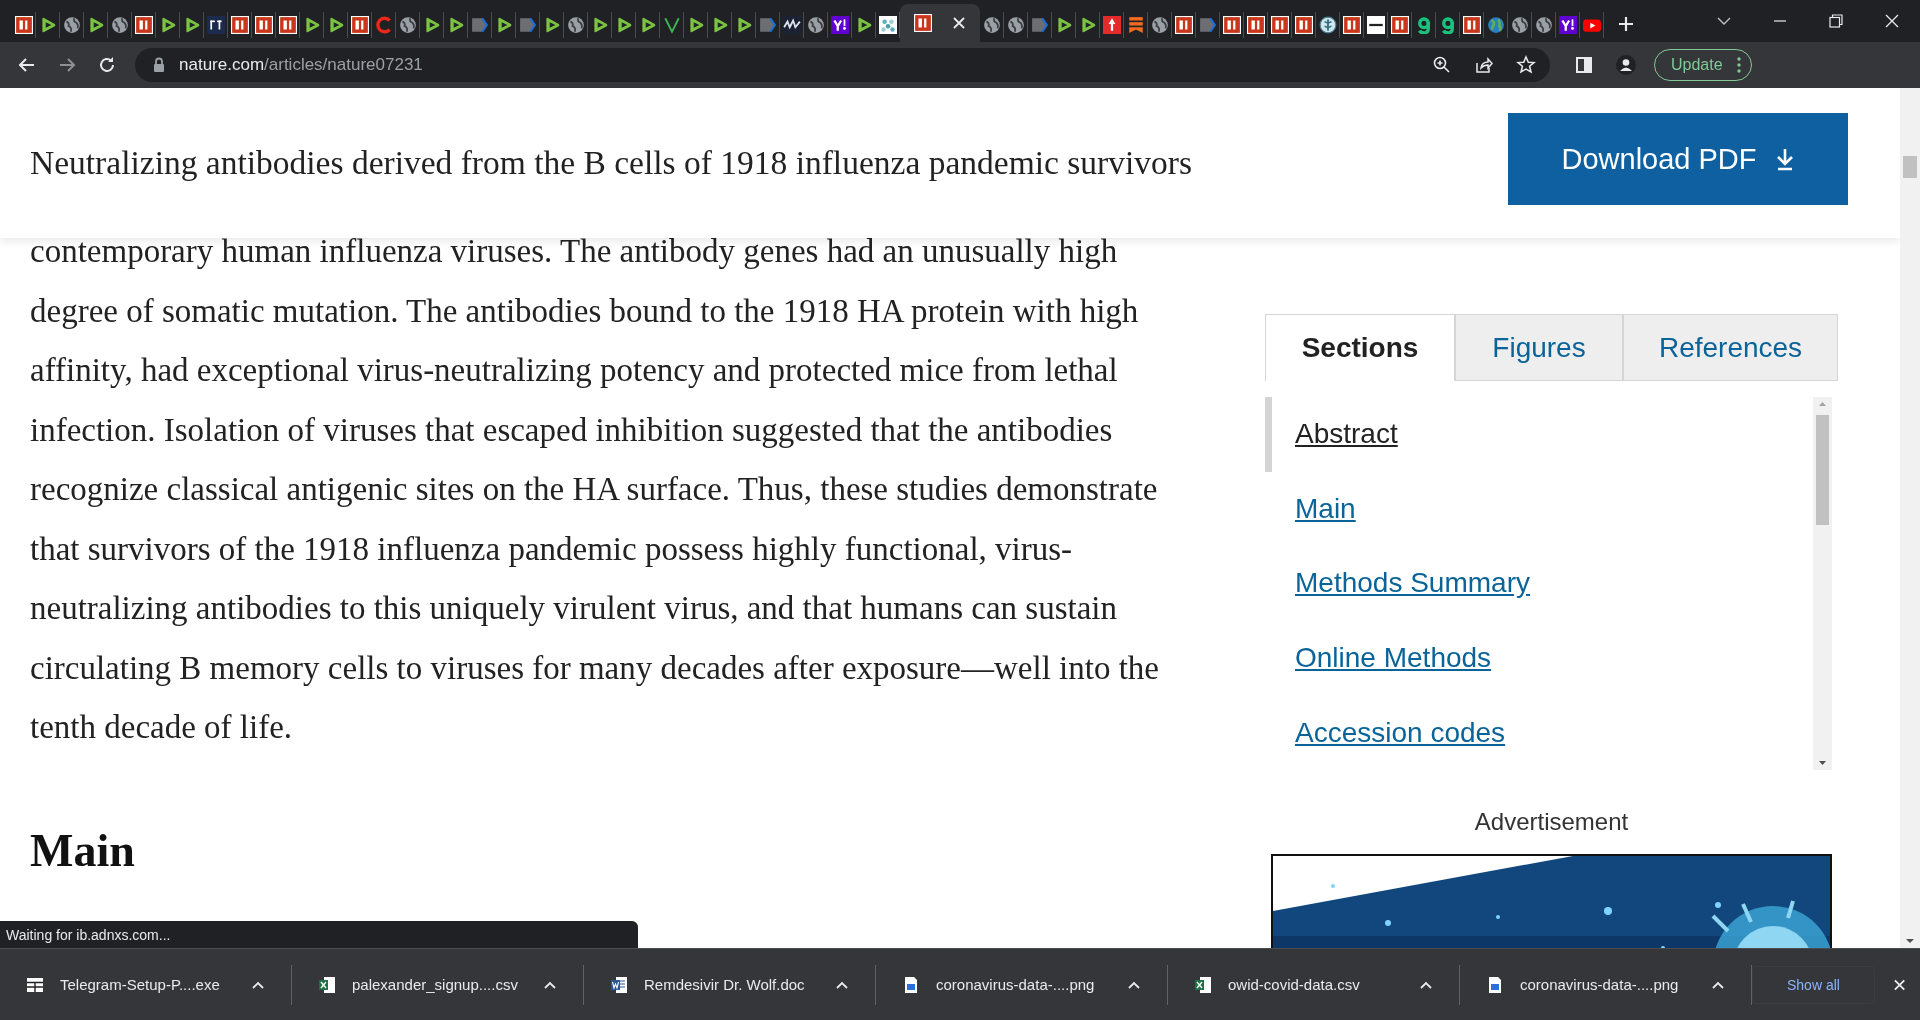 Image resolution: width=1920 pixels, height=1020 pixels. I want to click on download-item: Telegram-Setup-P....exe, so click(146, 984).